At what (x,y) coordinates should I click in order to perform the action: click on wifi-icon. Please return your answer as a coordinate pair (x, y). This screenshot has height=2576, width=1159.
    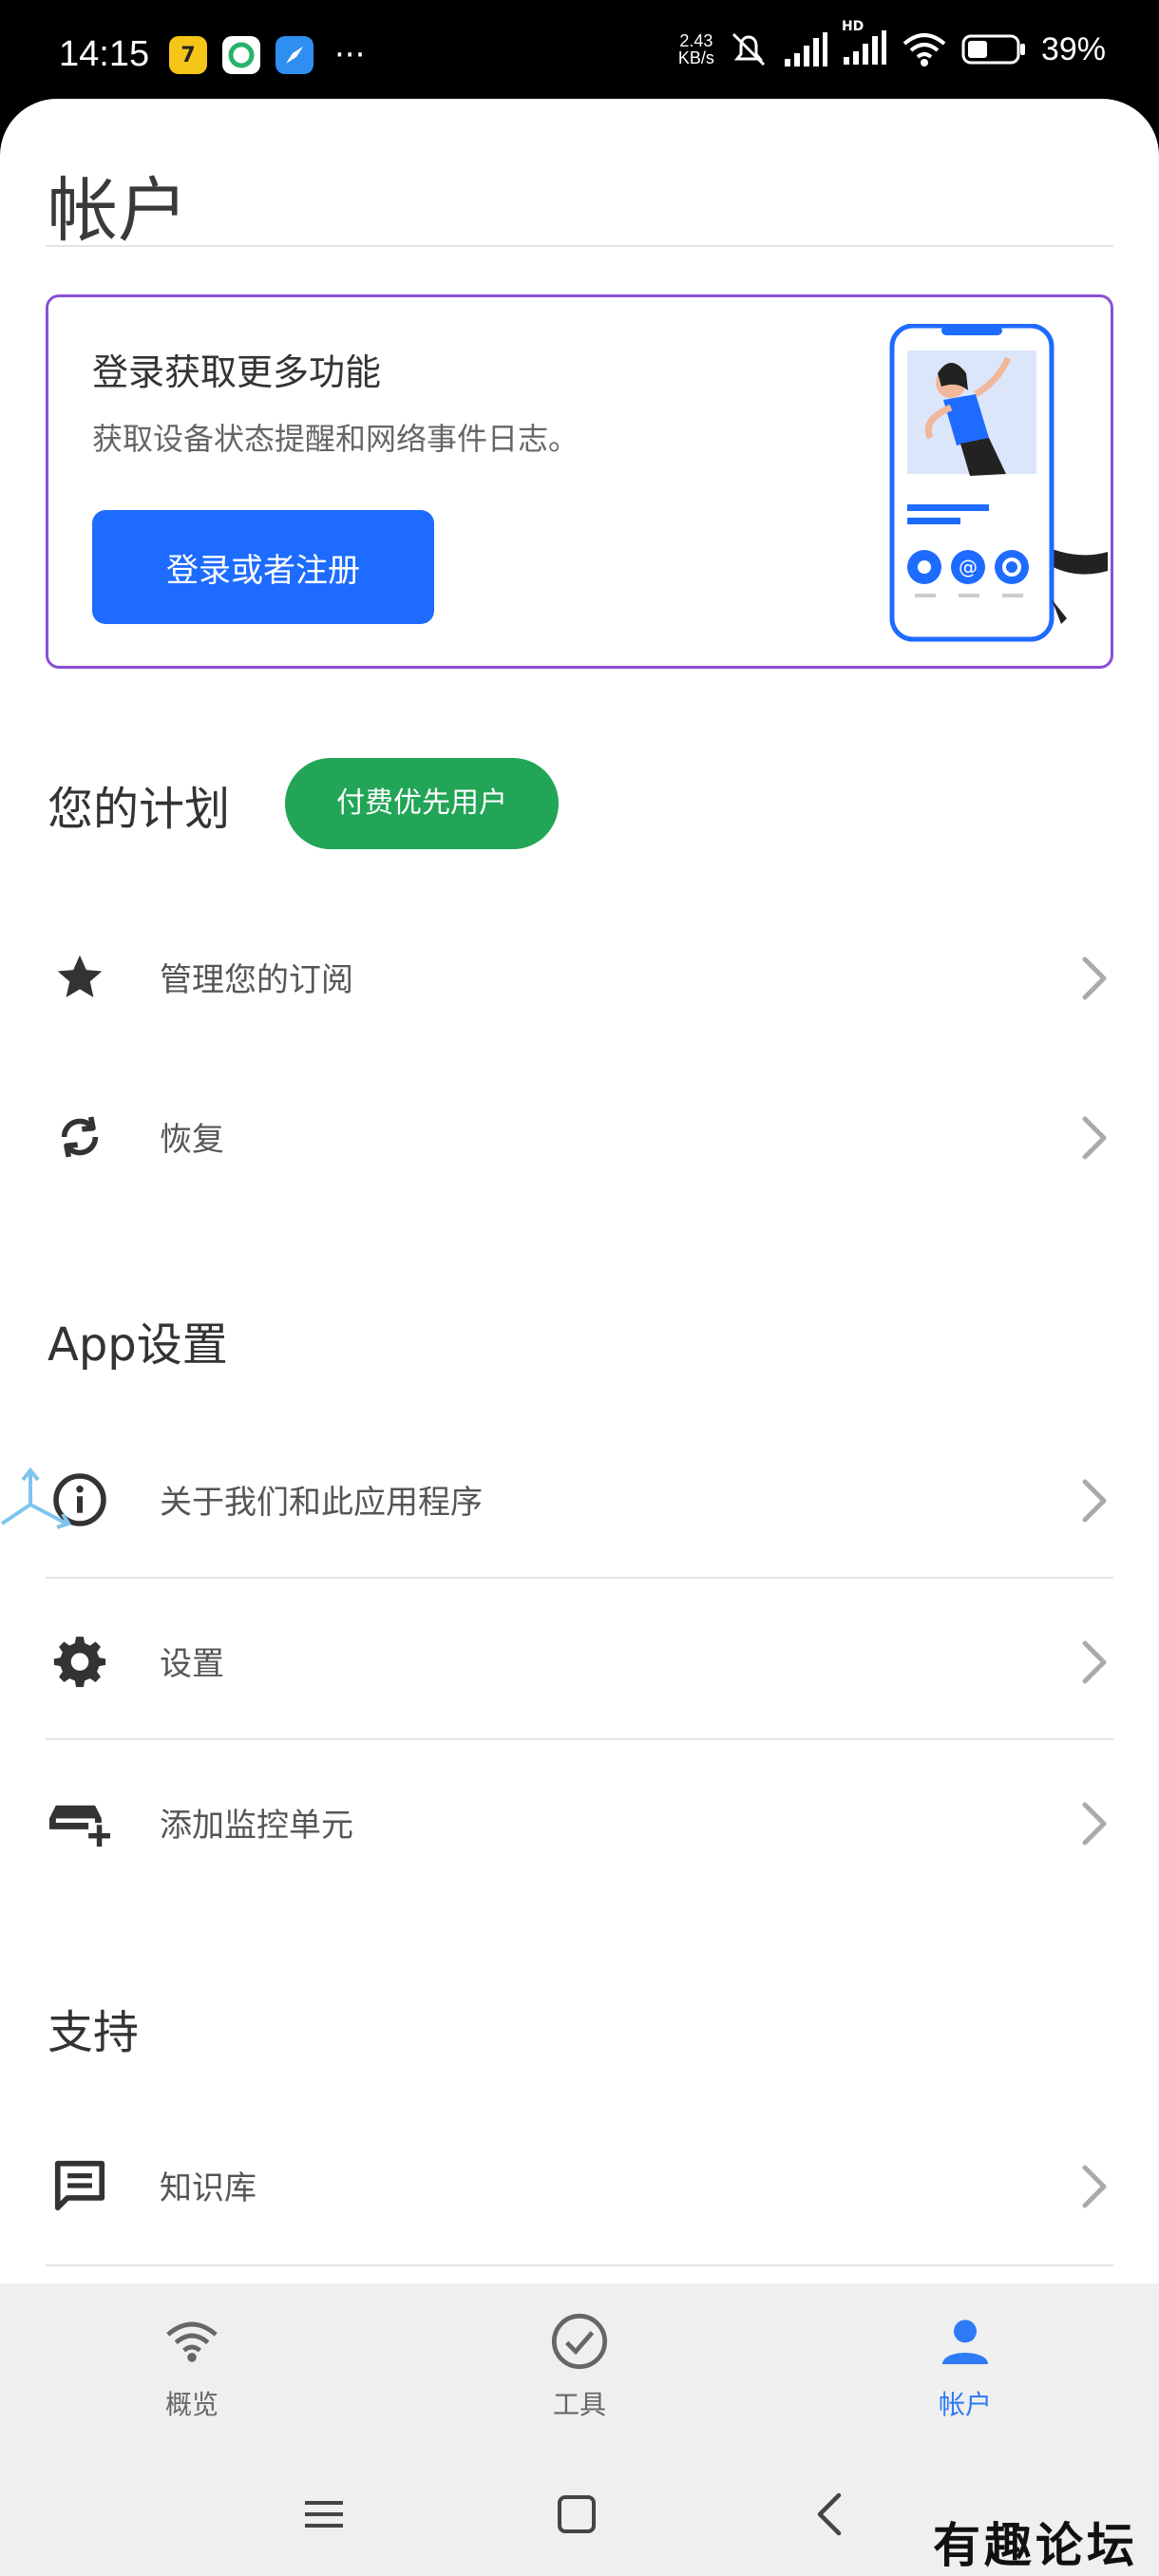
    Looking at the image, I should click on (192, 2341).